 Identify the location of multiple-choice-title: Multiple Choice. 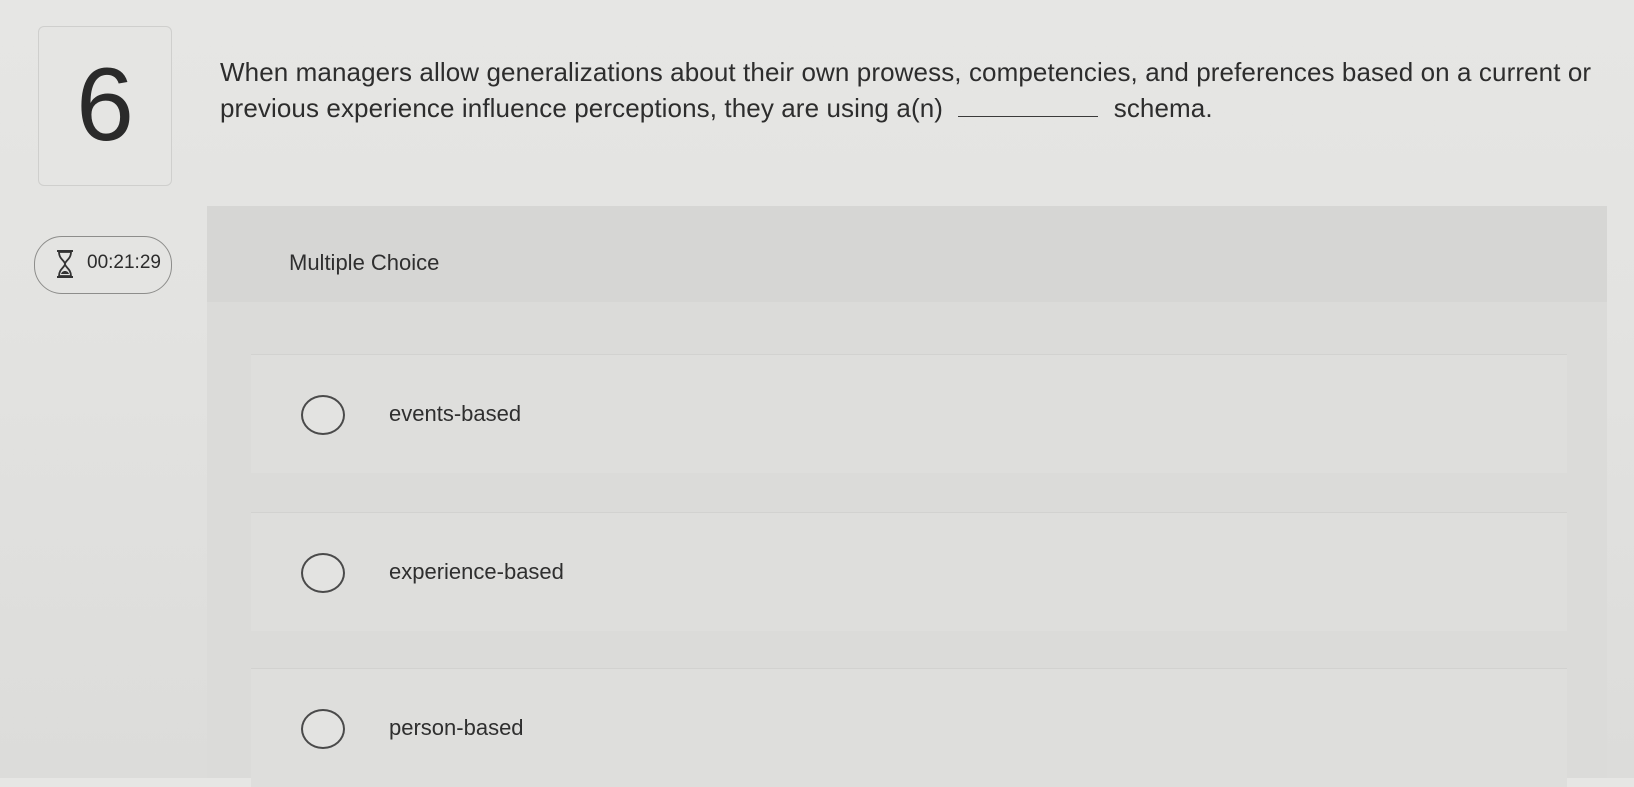
(364, 262).